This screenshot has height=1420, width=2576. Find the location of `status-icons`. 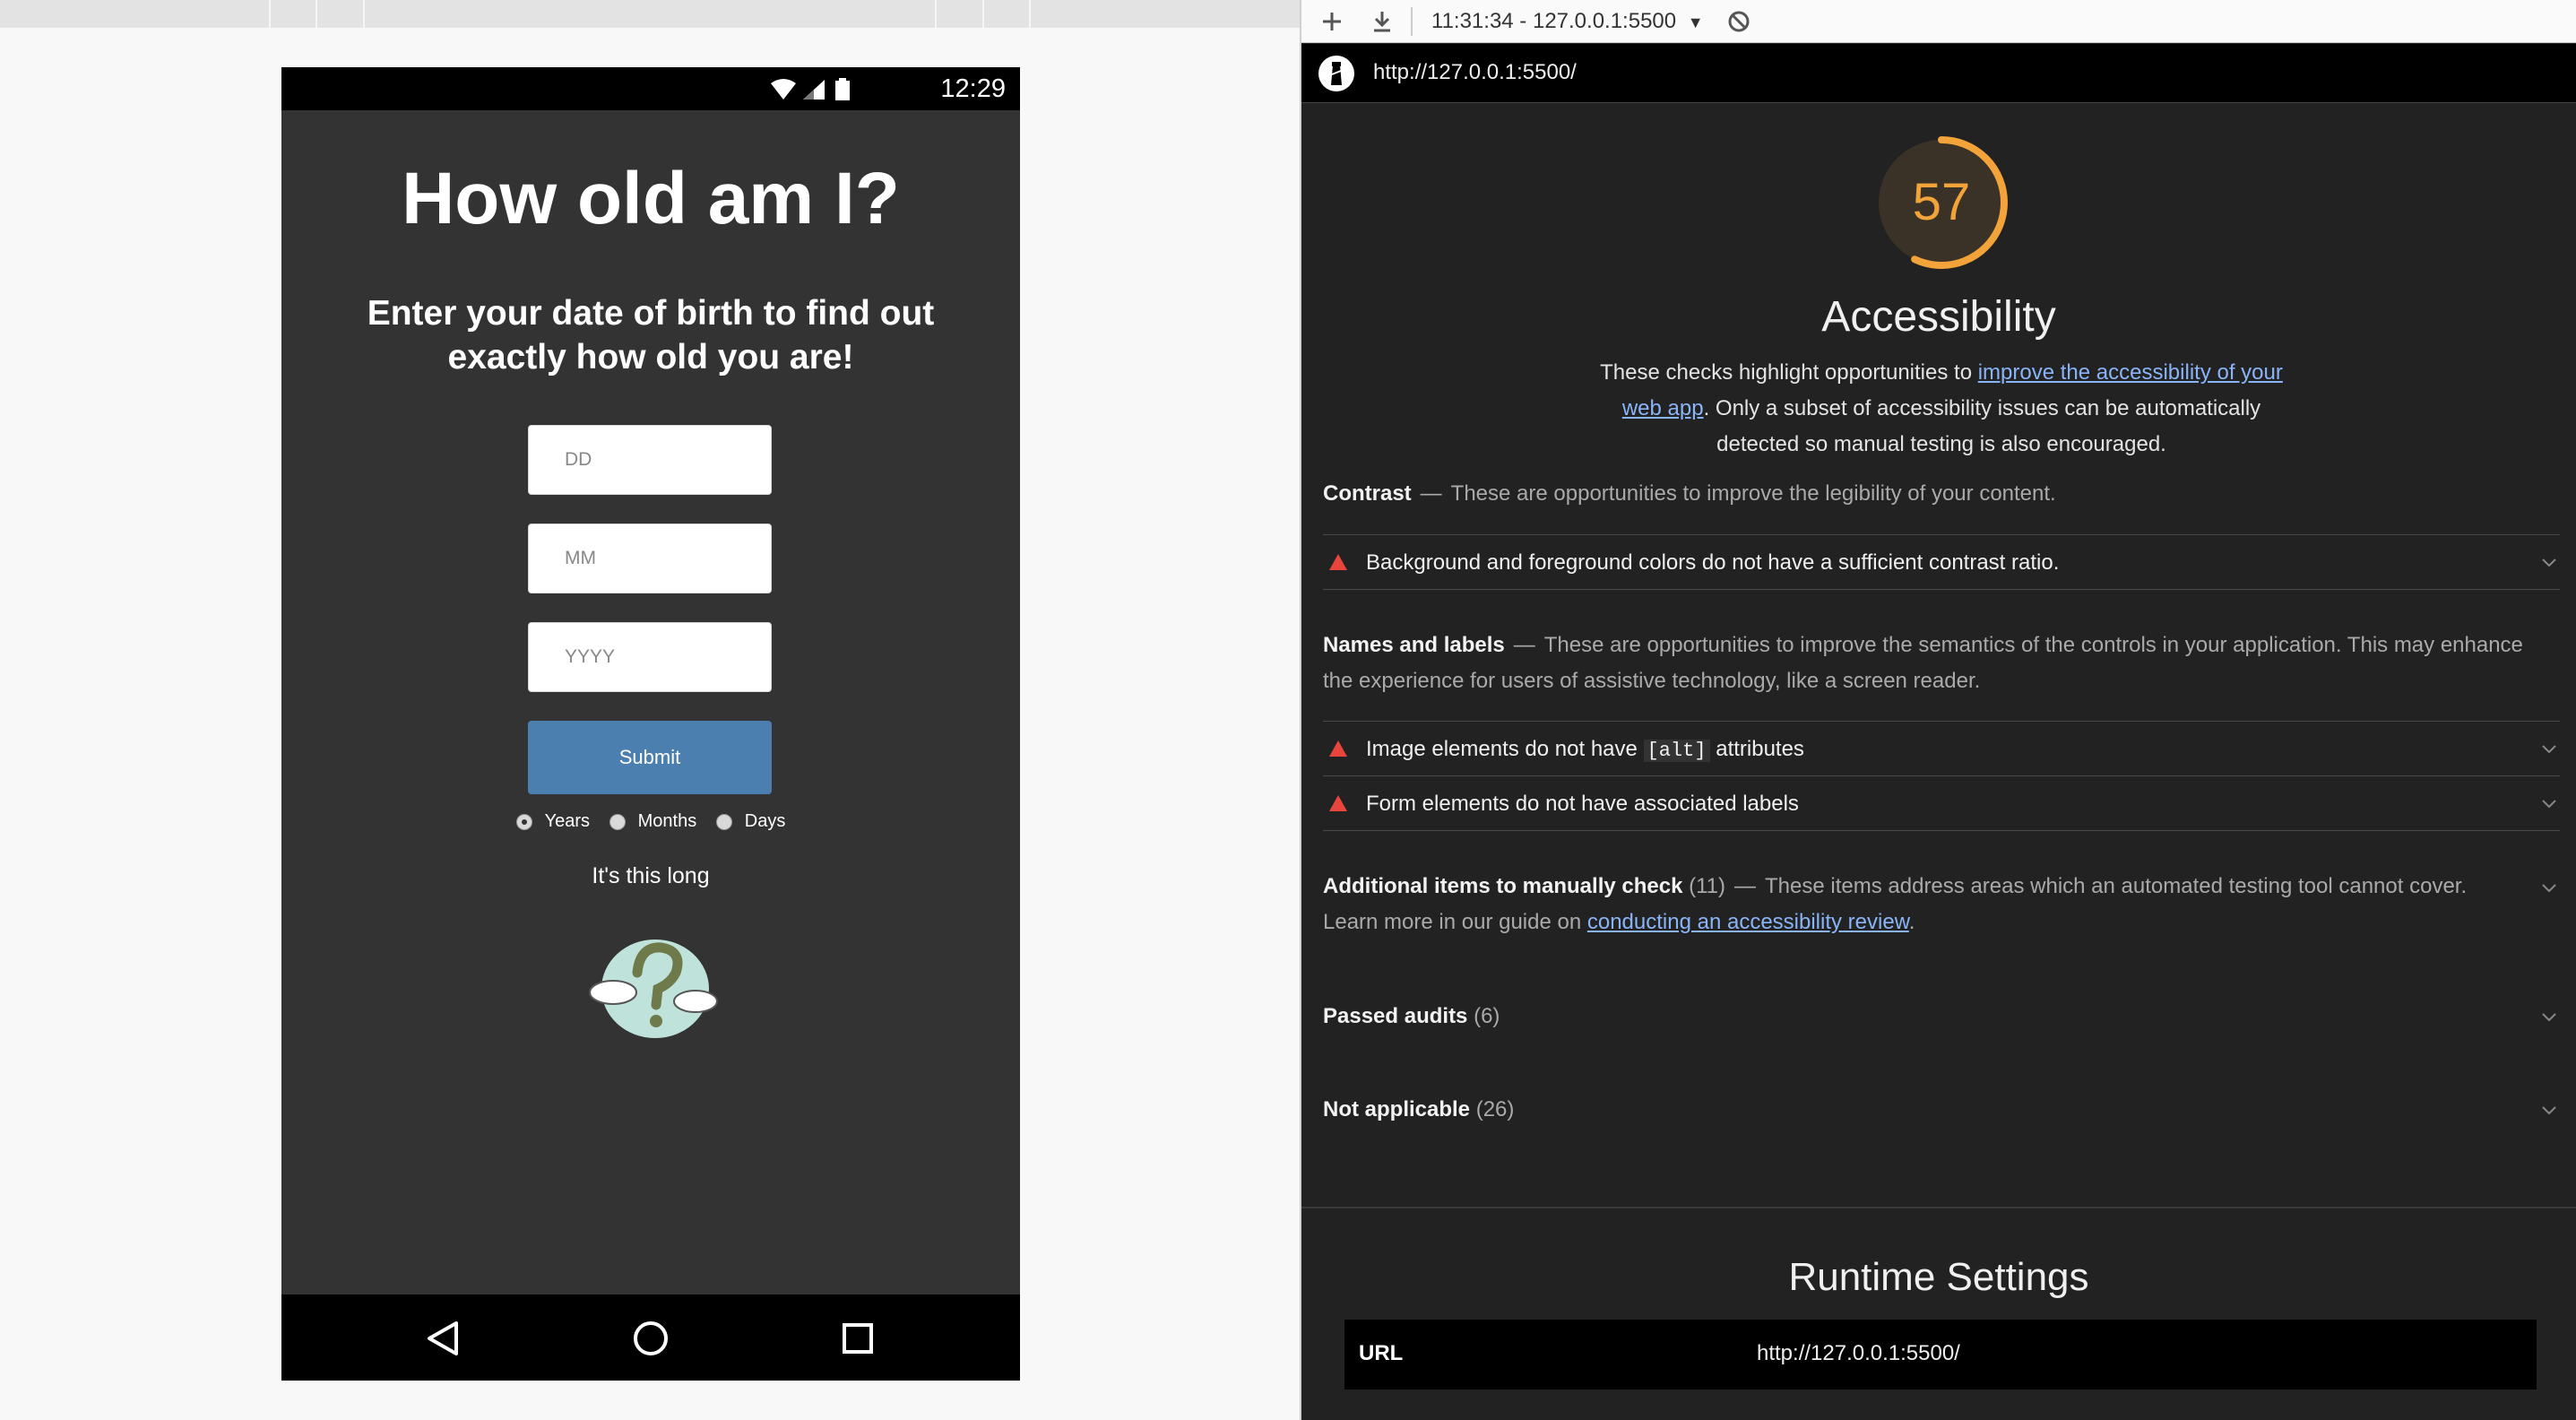

status-icons is located at coordinates (810, 89).